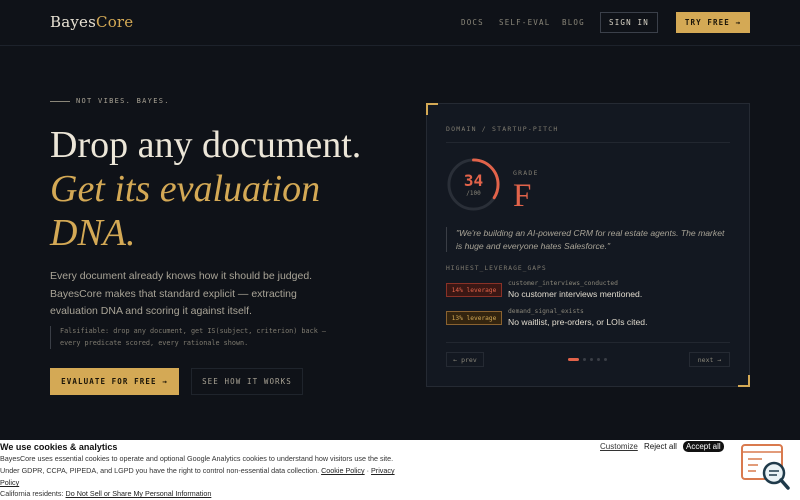 This screenshot has height=500, width=800. Describe the element at coordinates (206, 145) in the screenshot. I see `hero-headline: Drop any document.` at that location.